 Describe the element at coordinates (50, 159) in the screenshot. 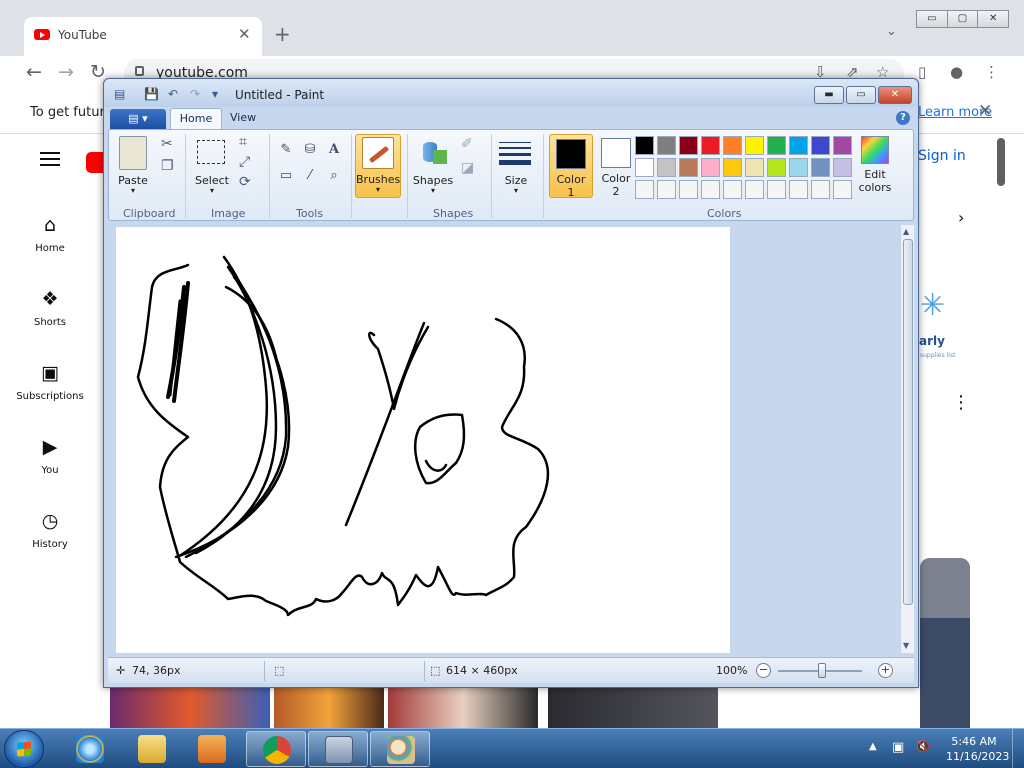

I see `hamburger-menu-icon` at that location.